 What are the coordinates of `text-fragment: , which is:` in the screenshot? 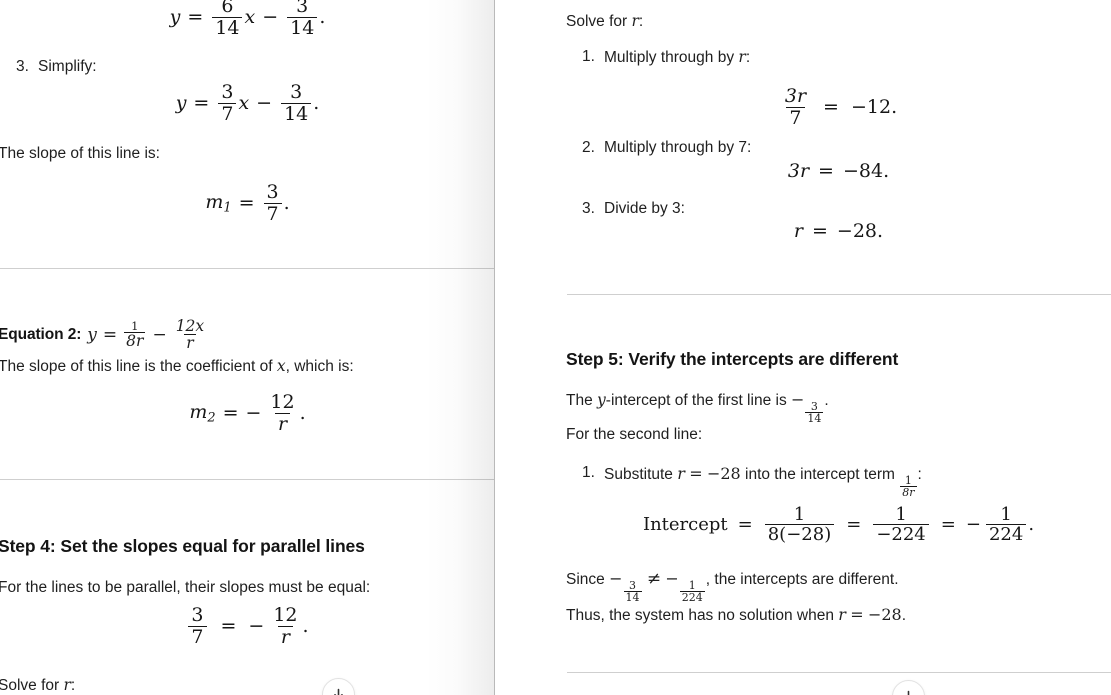 It's located at (319, 366).